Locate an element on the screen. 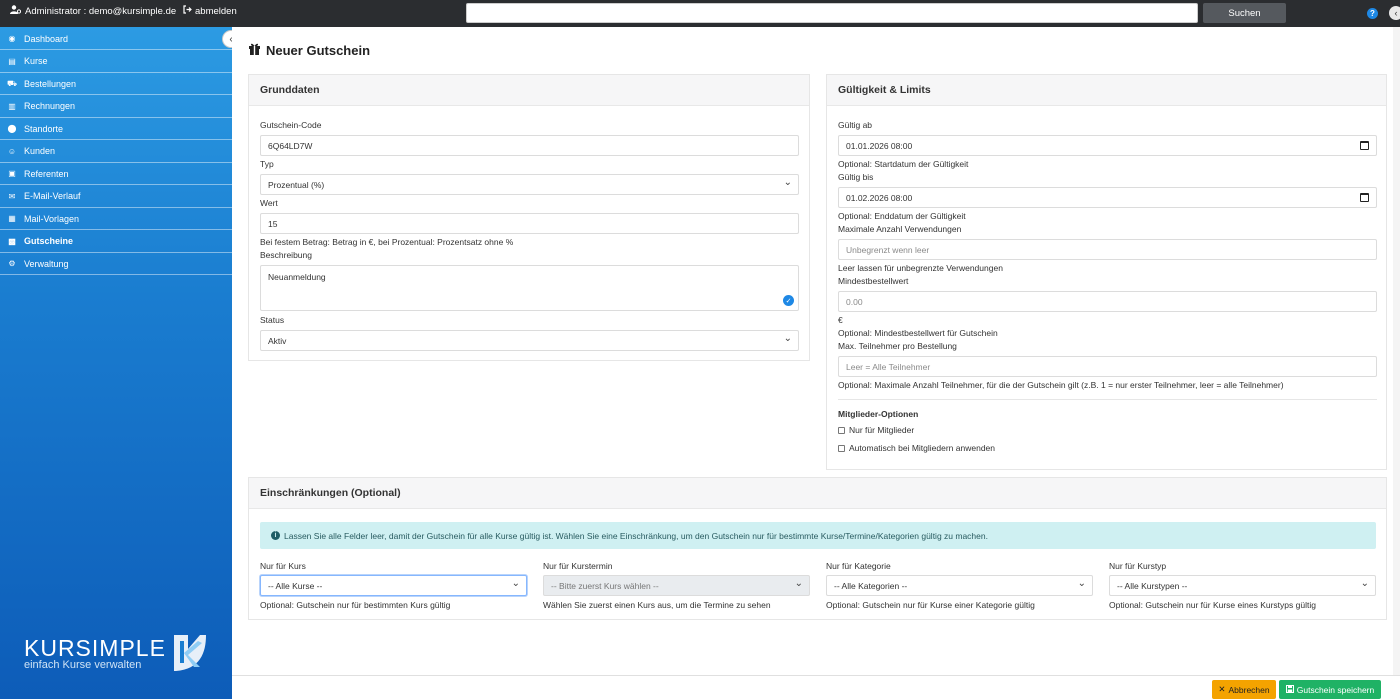 The width and height of the screenshot is (1400, 699). code-label: Gutschein-Code is located at coordinates (291, 125).